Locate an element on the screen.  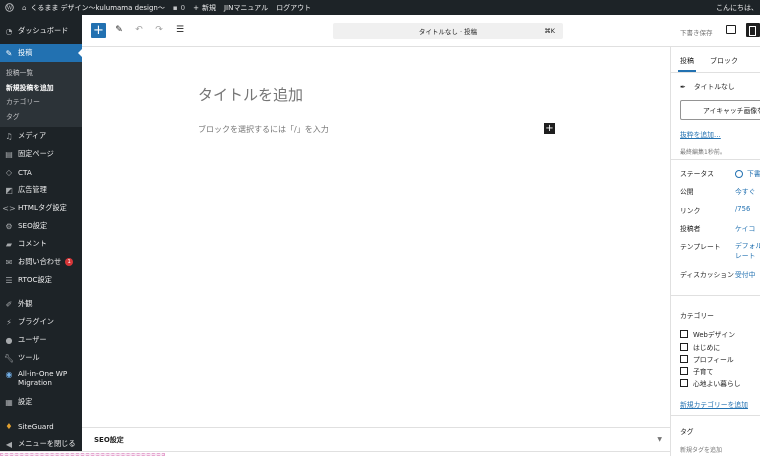
keyboard-shortcut-label: ⌘K is located at coordinates (549, 31).